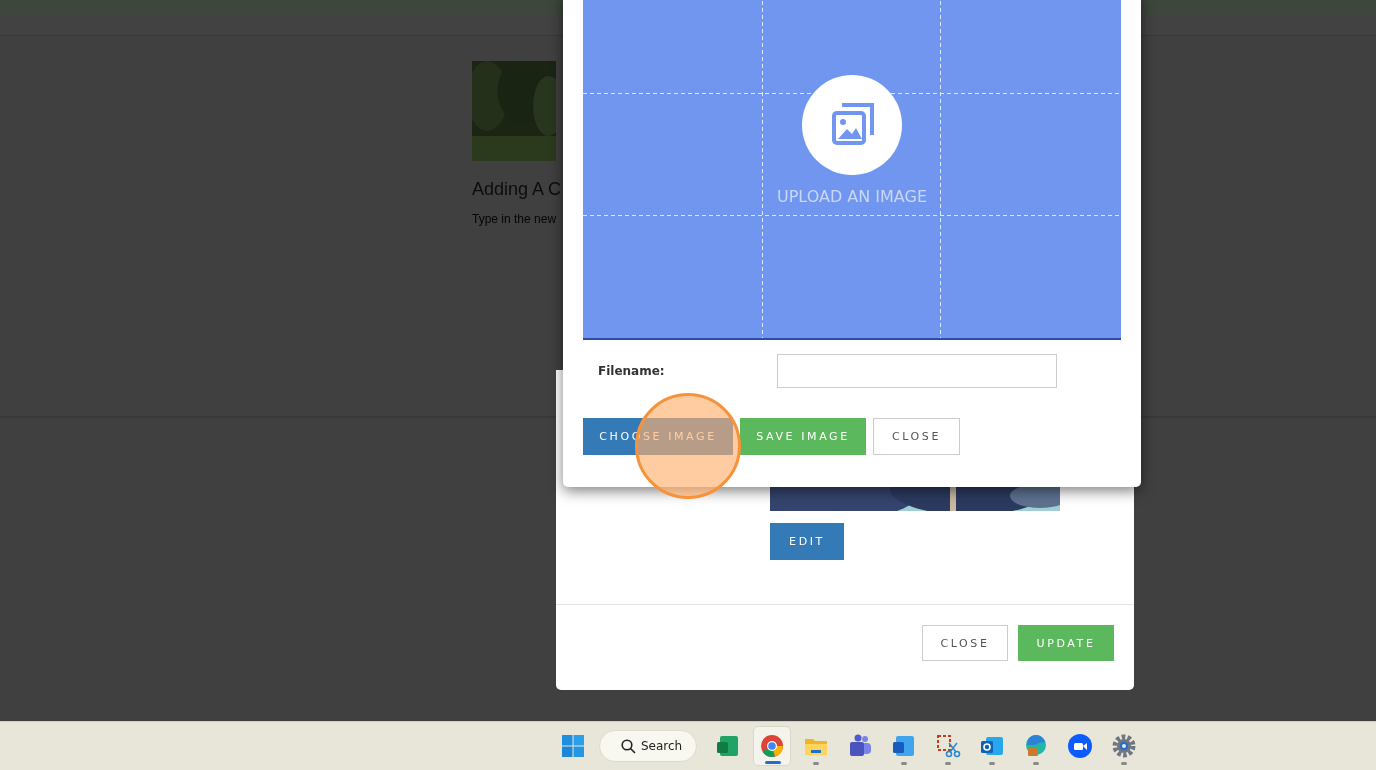 The height and width of the screenshot is (770, 1376). Describe the element at coordinates (772, 746) in the screenshot. I see `browser-icon` at that location.